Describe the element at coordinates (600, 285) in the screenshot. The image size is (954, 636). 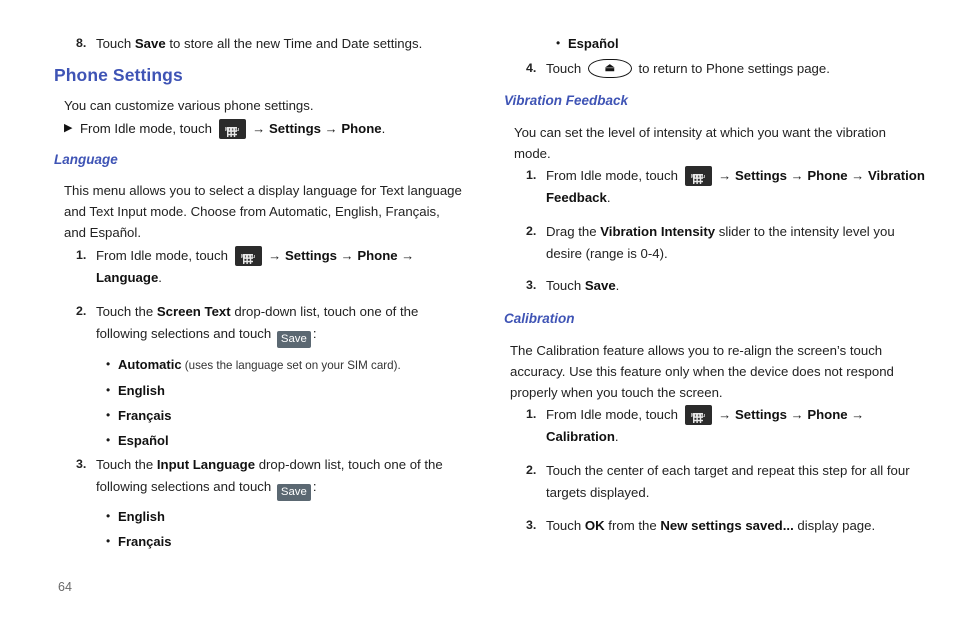
I see `save-label: Save` at that location.